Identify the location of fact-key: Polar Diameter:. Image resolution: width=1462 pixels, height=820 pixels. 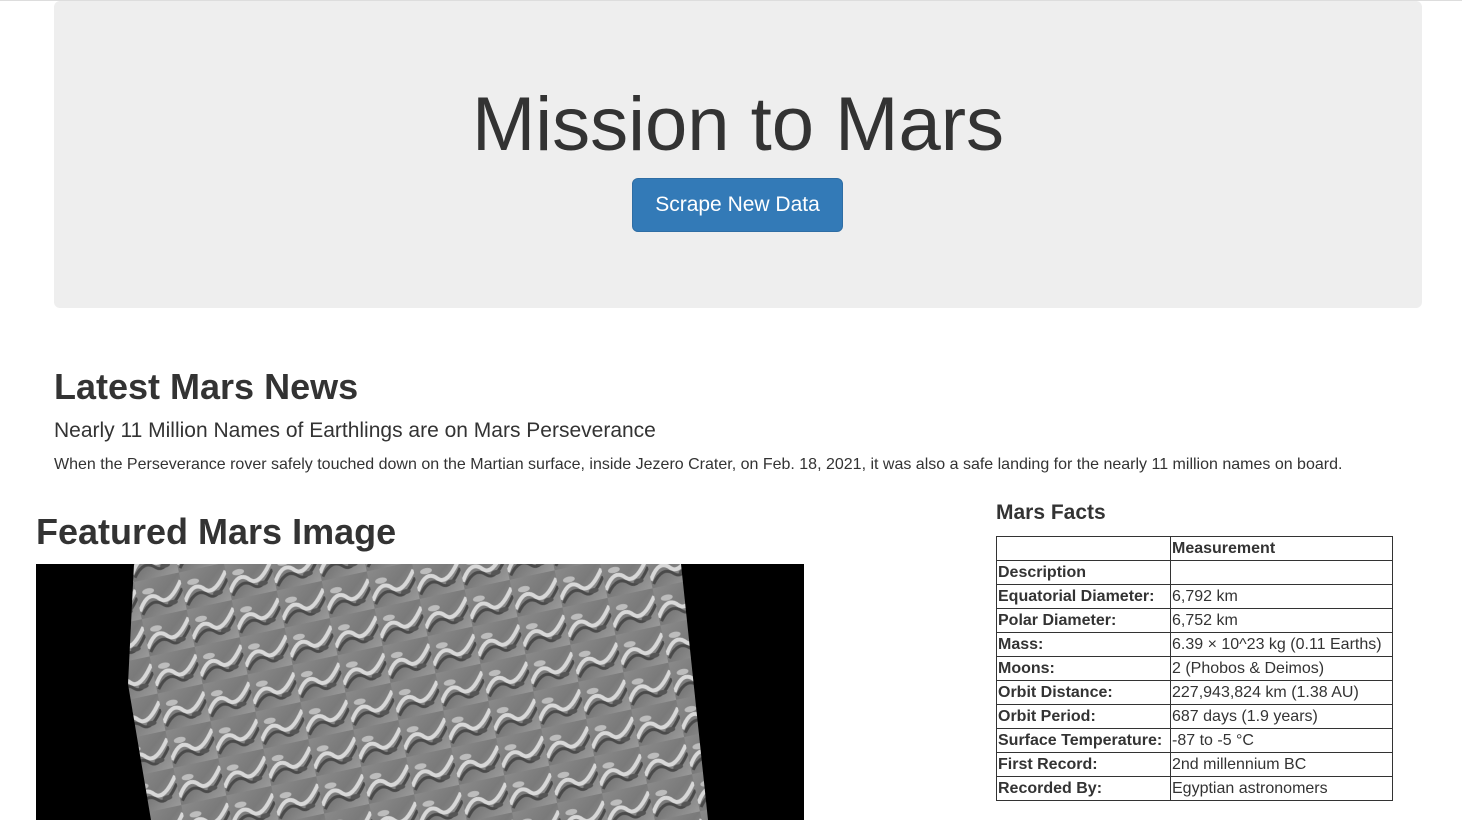
(1083, 620).